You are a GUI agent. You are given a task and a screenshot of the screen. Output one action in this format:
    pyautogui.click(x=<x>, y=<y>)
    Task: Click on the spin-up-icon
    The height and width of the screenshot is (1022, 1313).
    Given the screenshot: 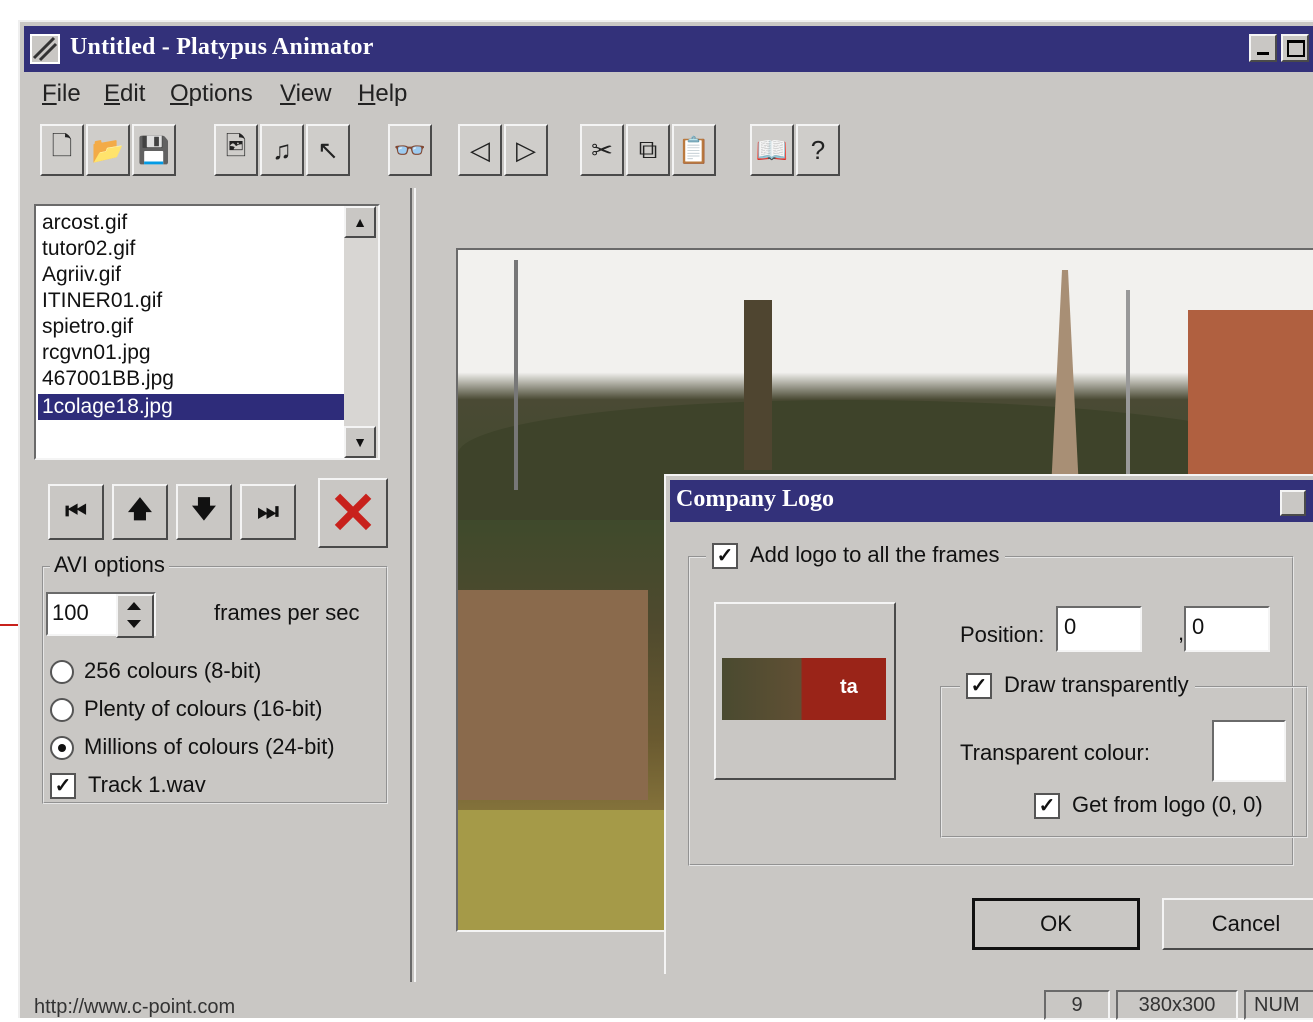 What is the action you would take?
    pyautogui.click(x=134, y=606)
    